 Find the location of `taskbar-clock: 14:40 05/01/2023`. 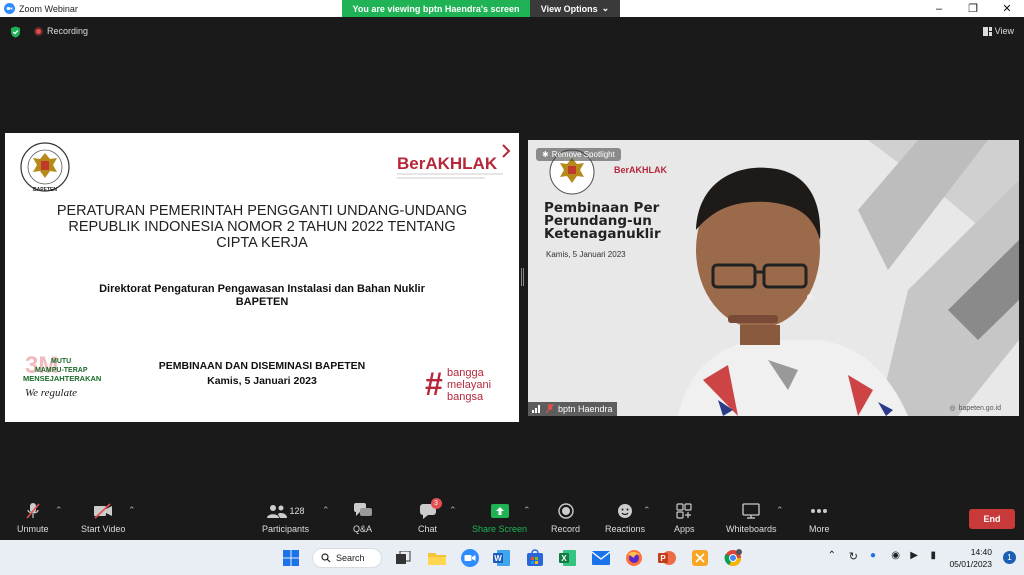

taskbar-clock: 14:40 05/01/2023 is located at coordinates (970, 558).